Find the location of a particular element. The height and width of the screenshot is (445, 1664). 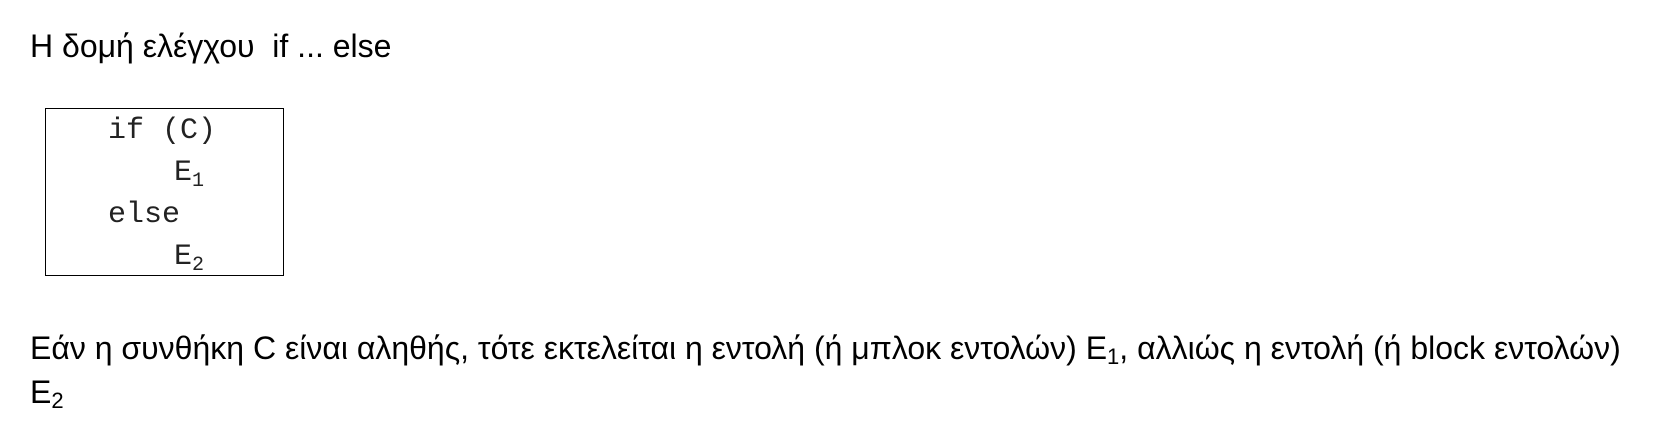

code-line-statement-2: E2 is located at coordinates (189, 258).